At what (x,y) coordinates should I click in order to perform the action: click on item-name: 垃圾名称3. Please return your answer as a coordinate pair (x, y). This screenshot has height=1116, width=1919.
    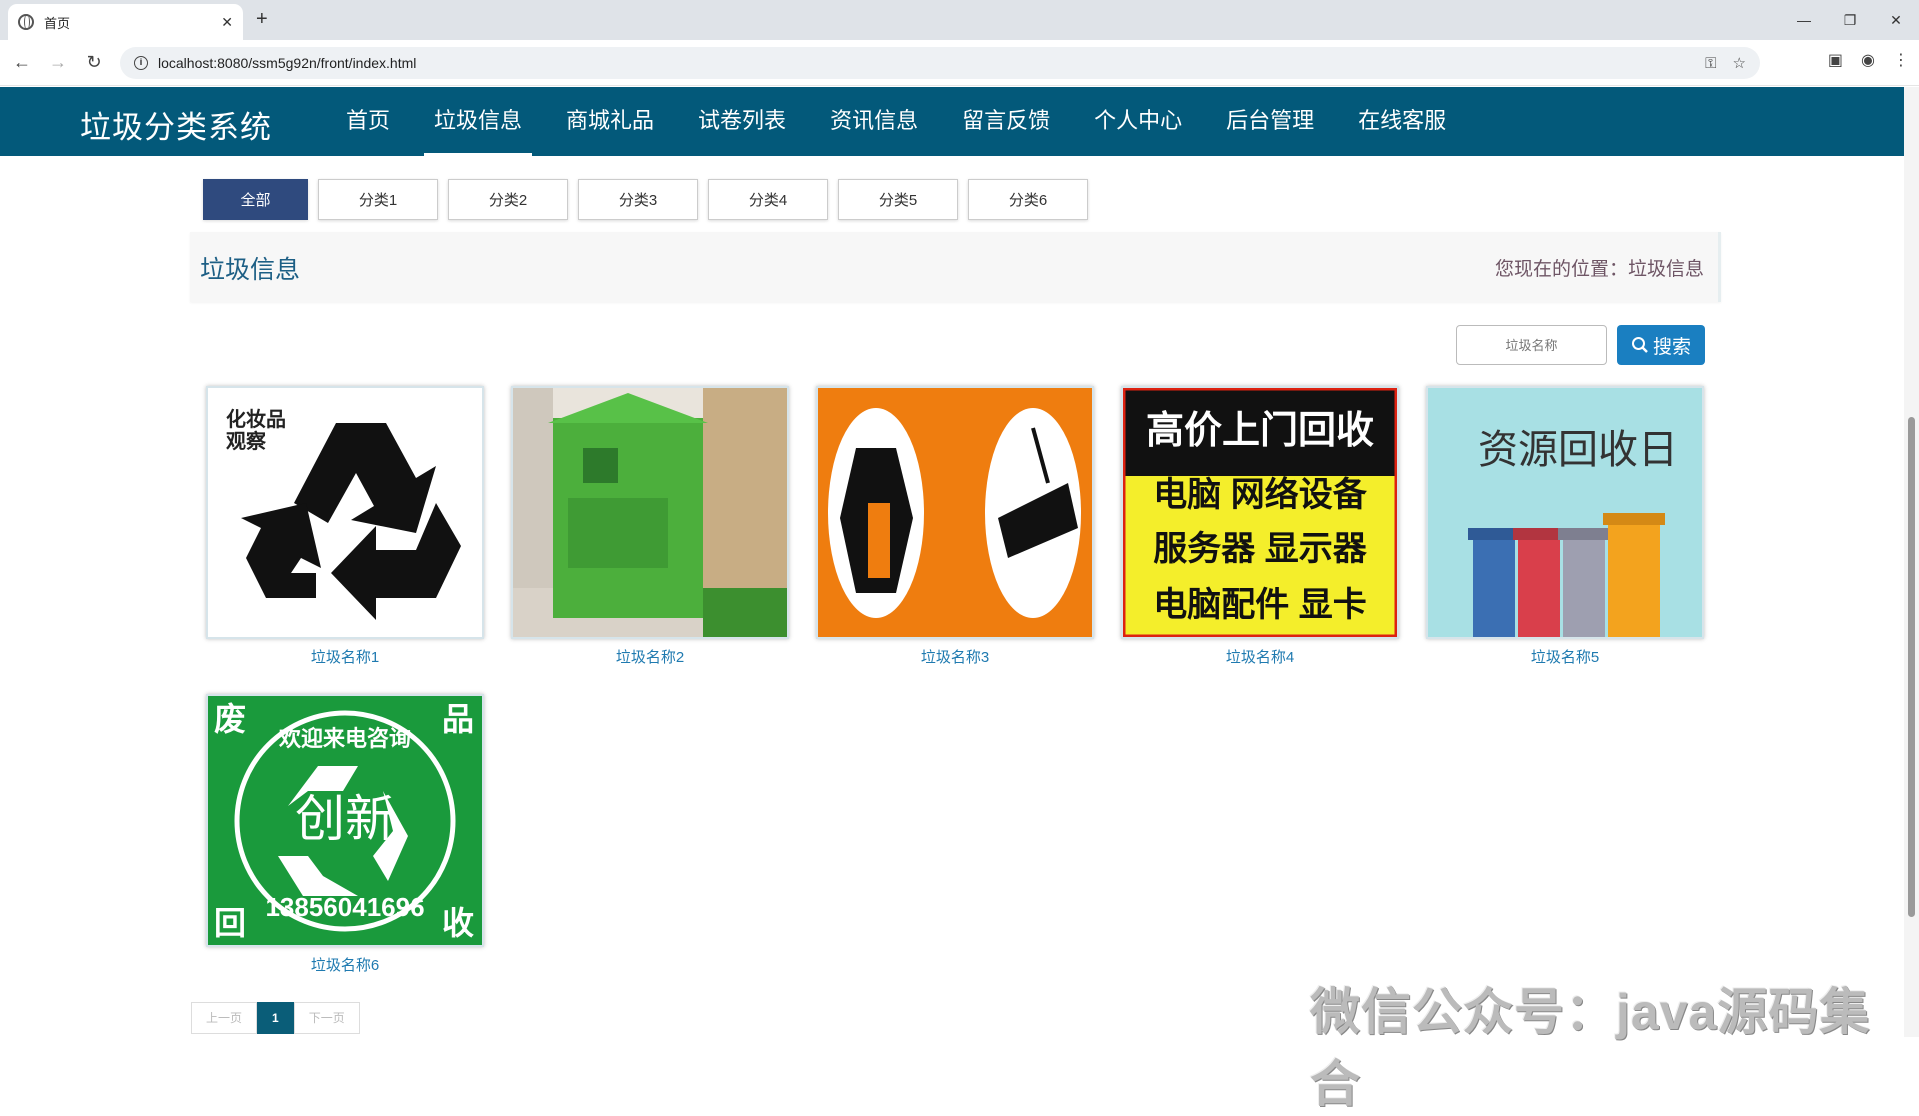
    Looking at the image, I should click on (955, 656).